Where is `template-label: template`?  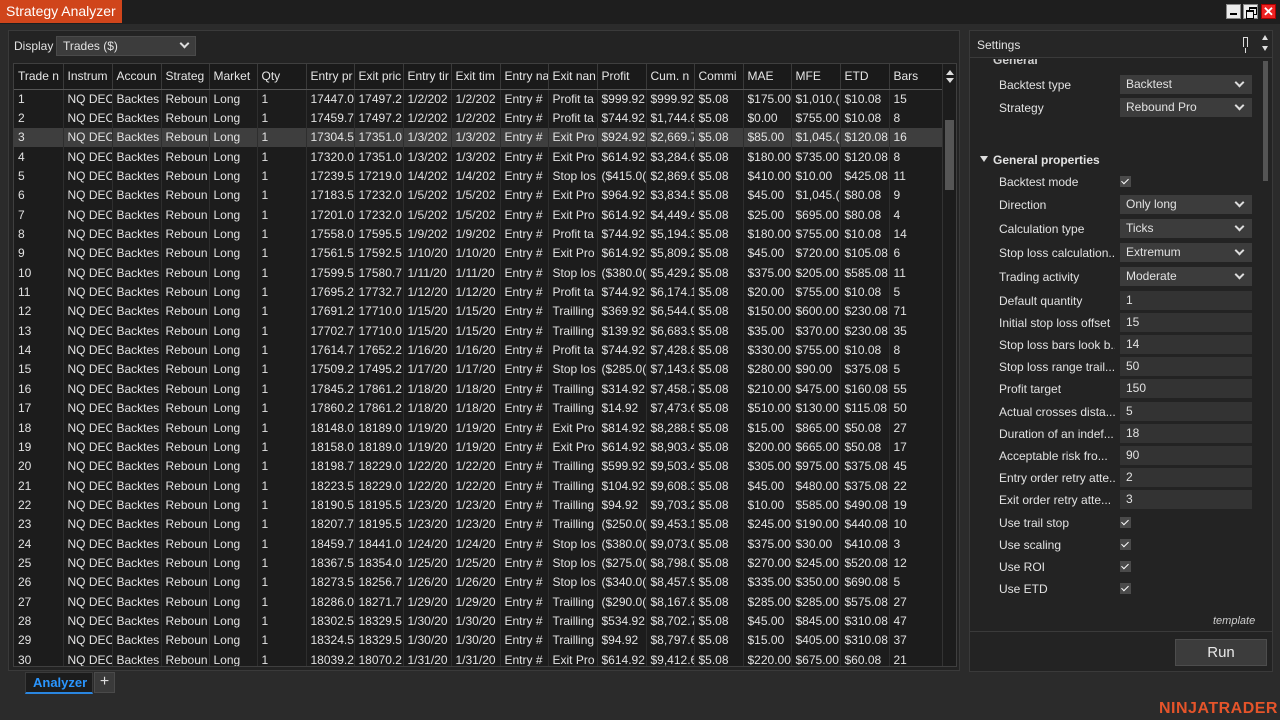
template-label: template is located at coordinates (1234, 621).